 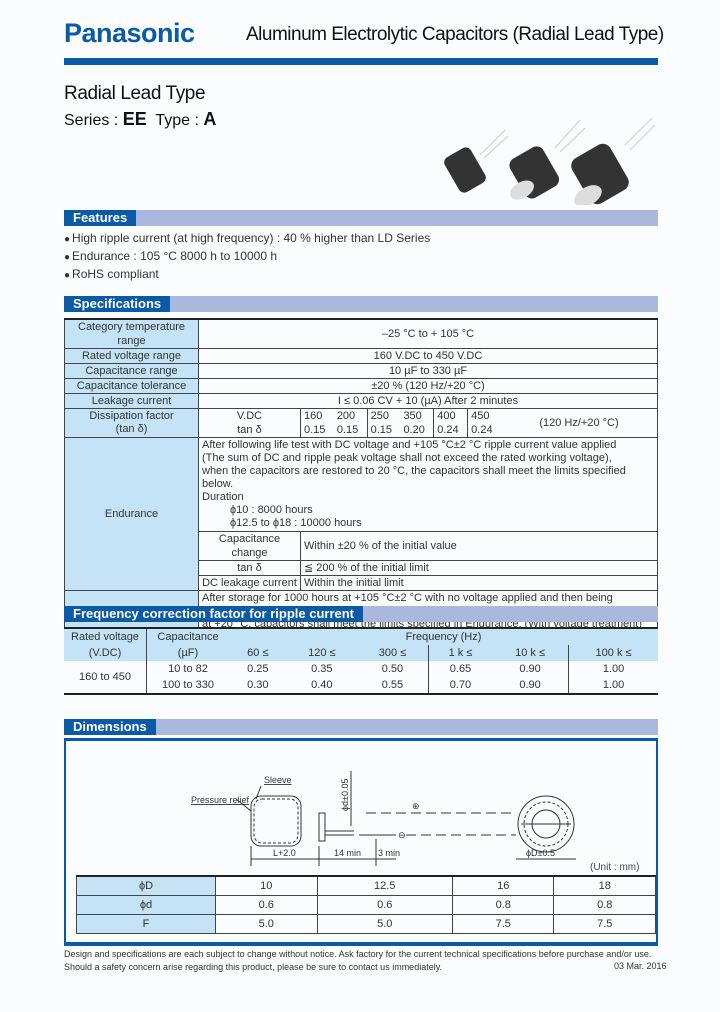 What do you see at coordinates (428, 333) in the screenshot?
I see `spec-value: –25 °C to + 105 °C` at bounding box center [428, 333].